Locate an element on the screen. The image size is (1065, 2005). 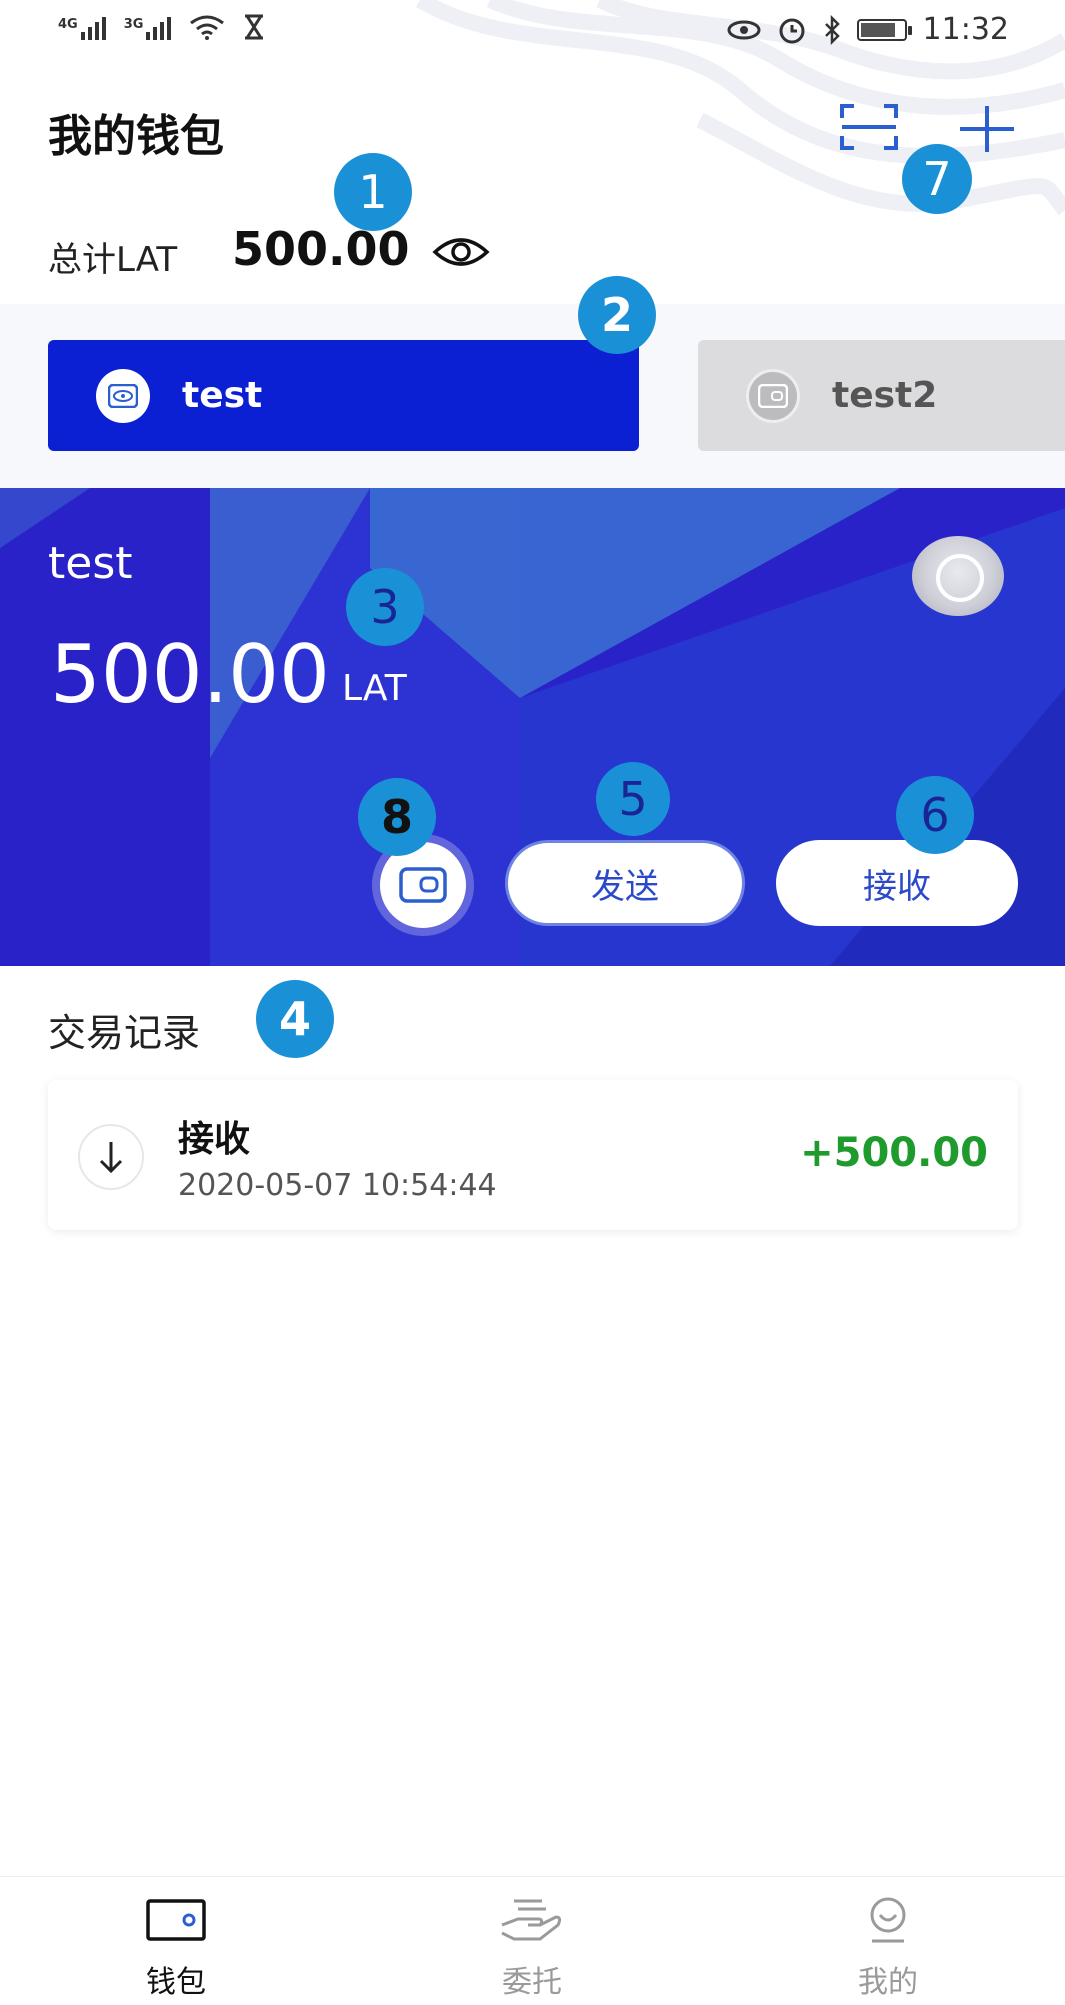
delegate-hand-icon is located at coordinates (531, 1920).